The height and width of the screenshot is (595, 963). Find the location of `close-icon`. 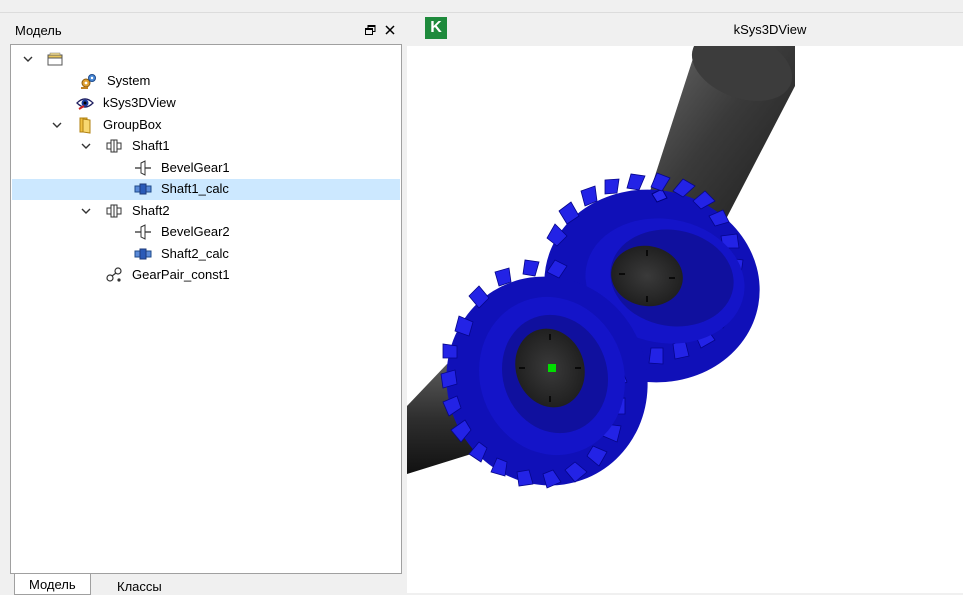

close-icon is located at coordinates (390, 30).